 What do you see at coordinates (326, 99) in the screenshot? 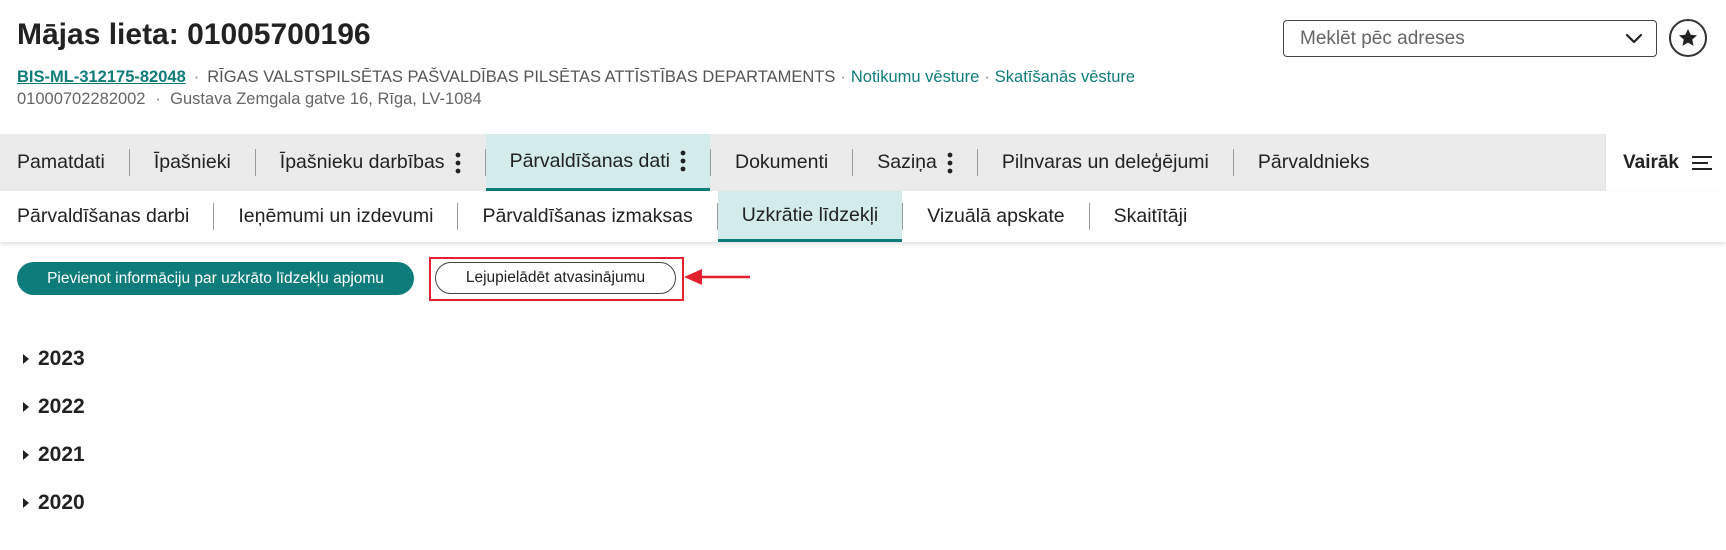
I see `property-address: Gustava Zemgala gatve 16, Rīga, LV-1084` at bounding box center [326, 99].